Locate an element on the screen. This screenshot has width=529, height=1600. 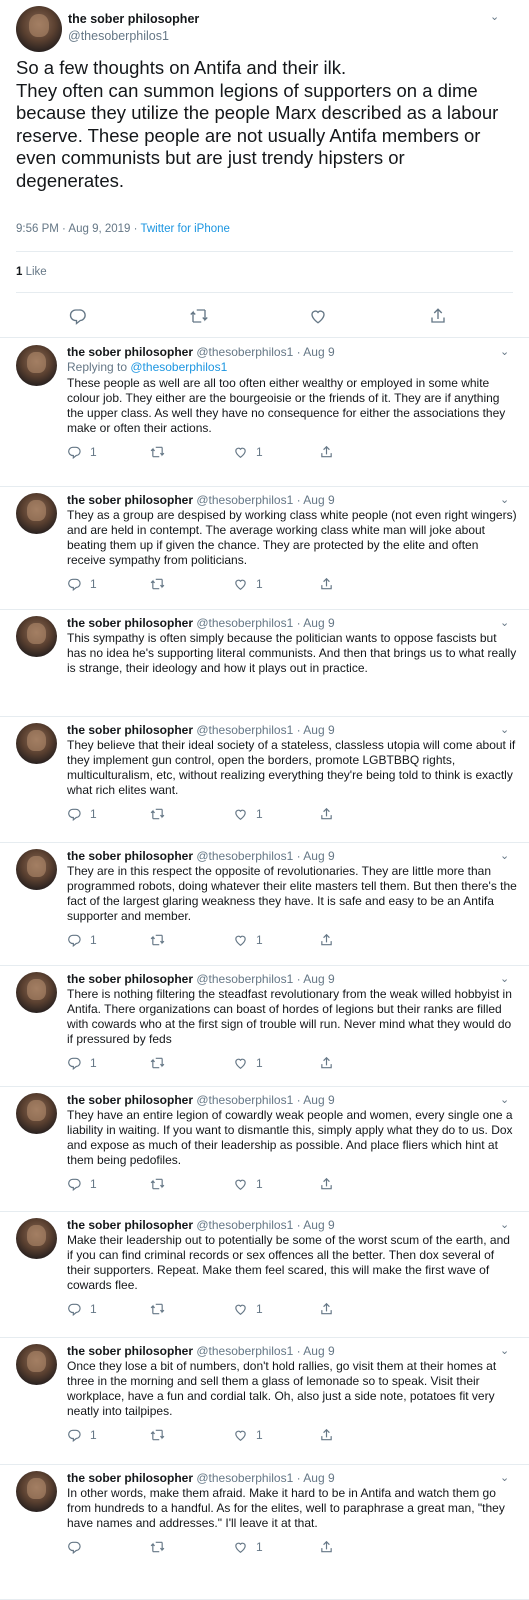
tweet-source: Twitter for iPhone is located at coordinates (184, 229).